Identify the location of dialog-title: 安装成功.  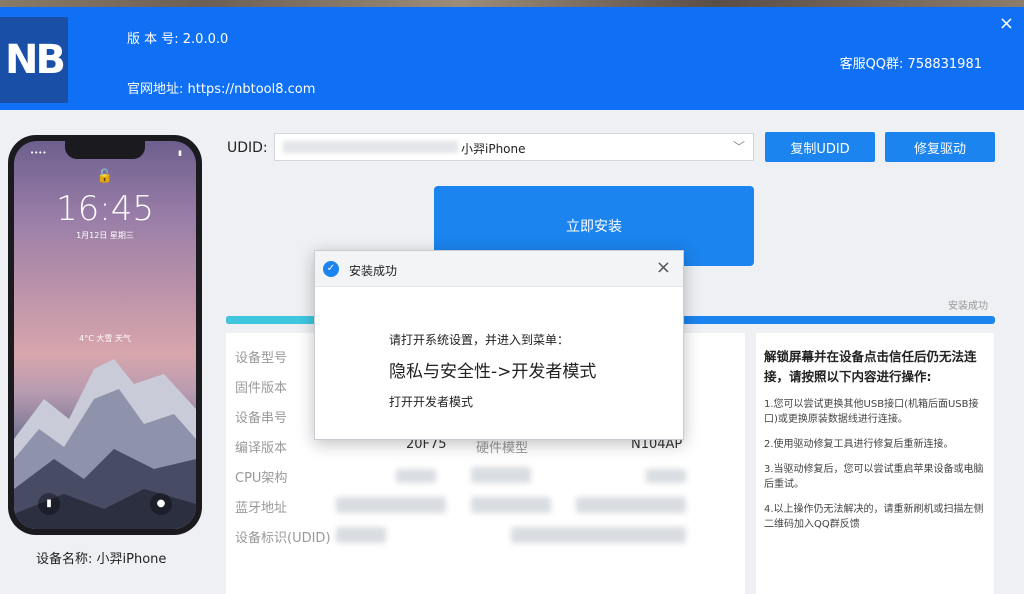
(373, 271).